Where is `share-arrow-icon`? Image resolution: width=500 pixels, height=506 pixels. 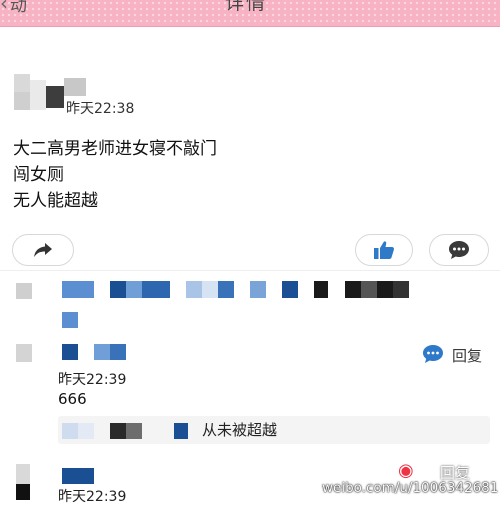 share-arrow-icon is located at coordinates (43, 250).